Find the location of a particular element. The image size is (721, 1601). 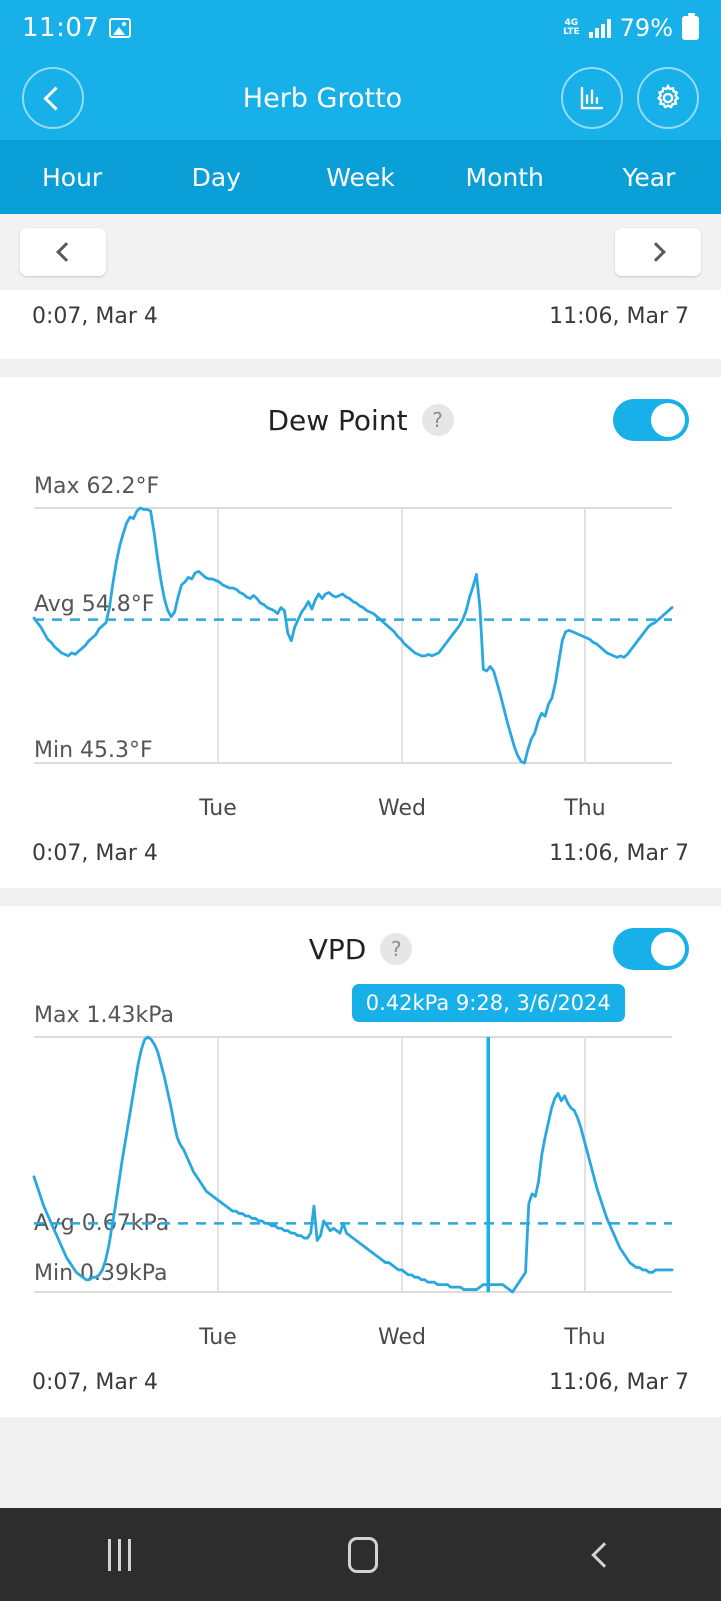

image-icon is located at coordinates (120, 28).